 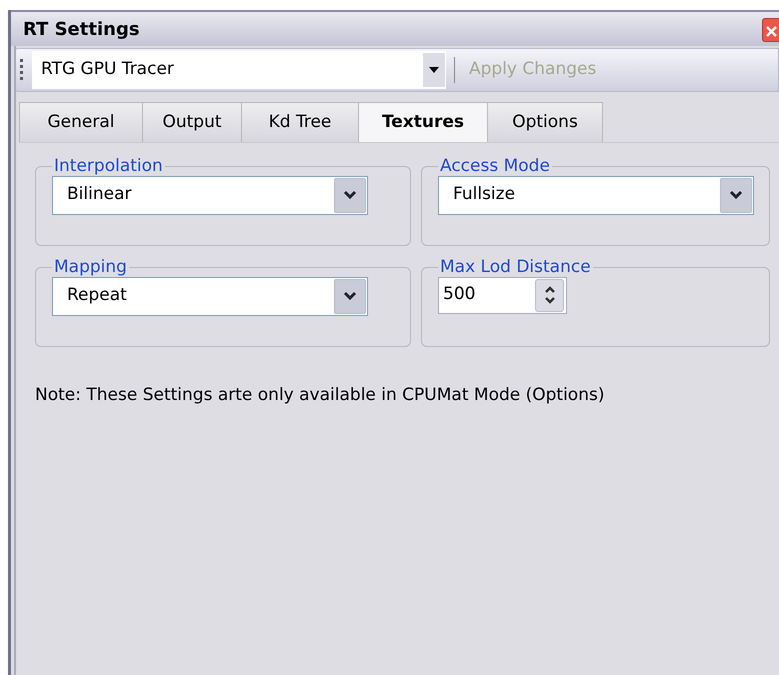 I want to click on tab: Options, so click(x=545, y=122).